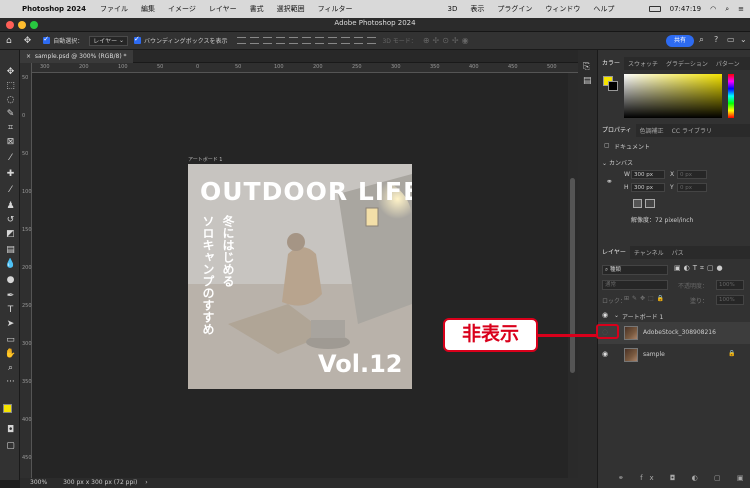  Describe the element at coordinates (637, 203) in the screenshot. I see `portrait-icon` at that location.